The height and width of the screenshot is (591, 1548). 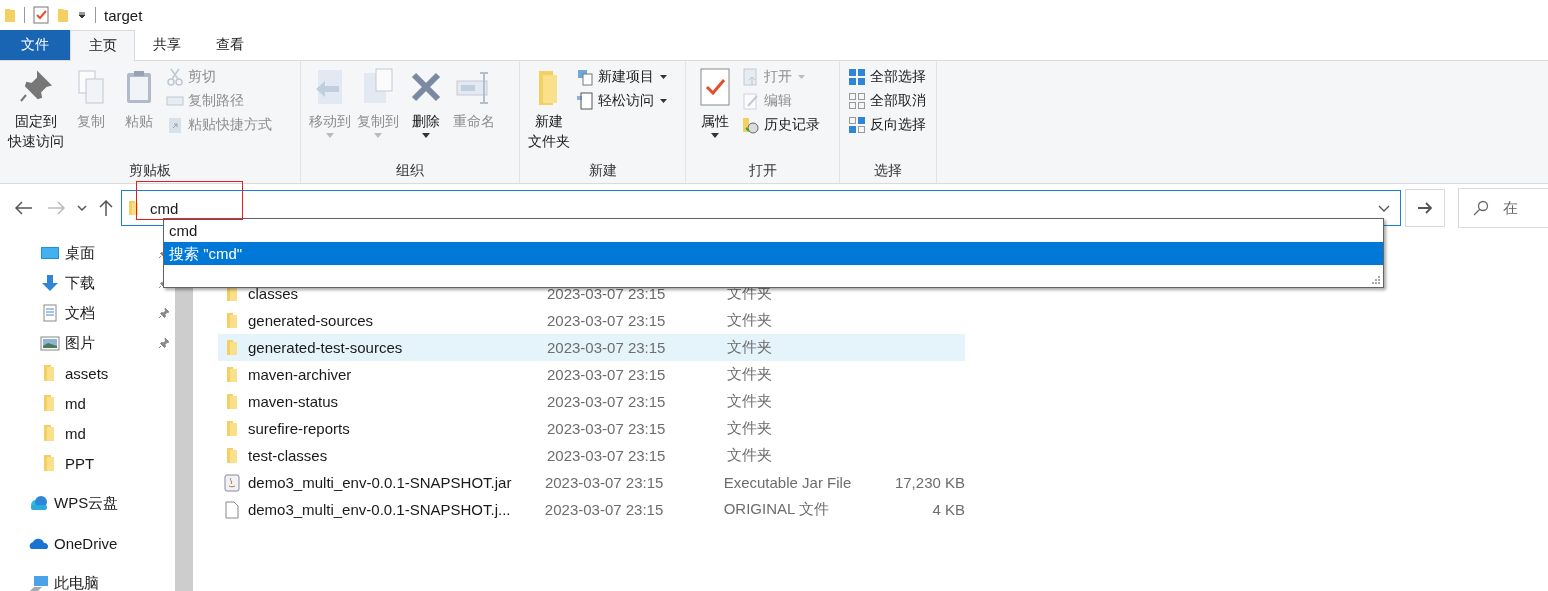 I want to click on group-label: 选择, so click(x=888, y=171).